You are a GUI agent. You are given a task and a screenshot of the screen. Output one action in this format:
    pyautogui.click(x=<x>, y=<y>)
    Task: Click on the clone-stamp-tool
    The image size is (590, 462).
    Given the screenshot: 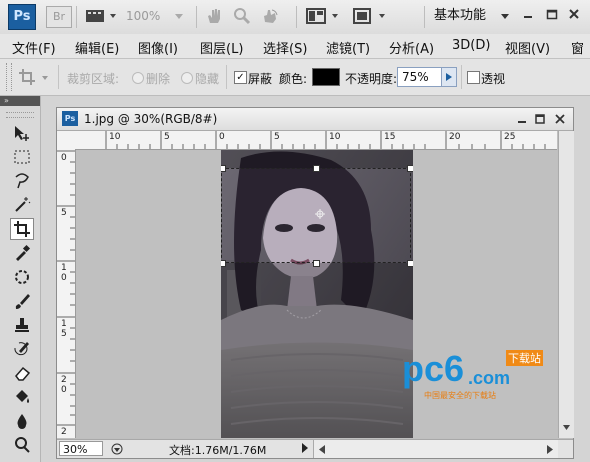 What is the action you would take?
    pyautogui.click(x=22, y=325)
    